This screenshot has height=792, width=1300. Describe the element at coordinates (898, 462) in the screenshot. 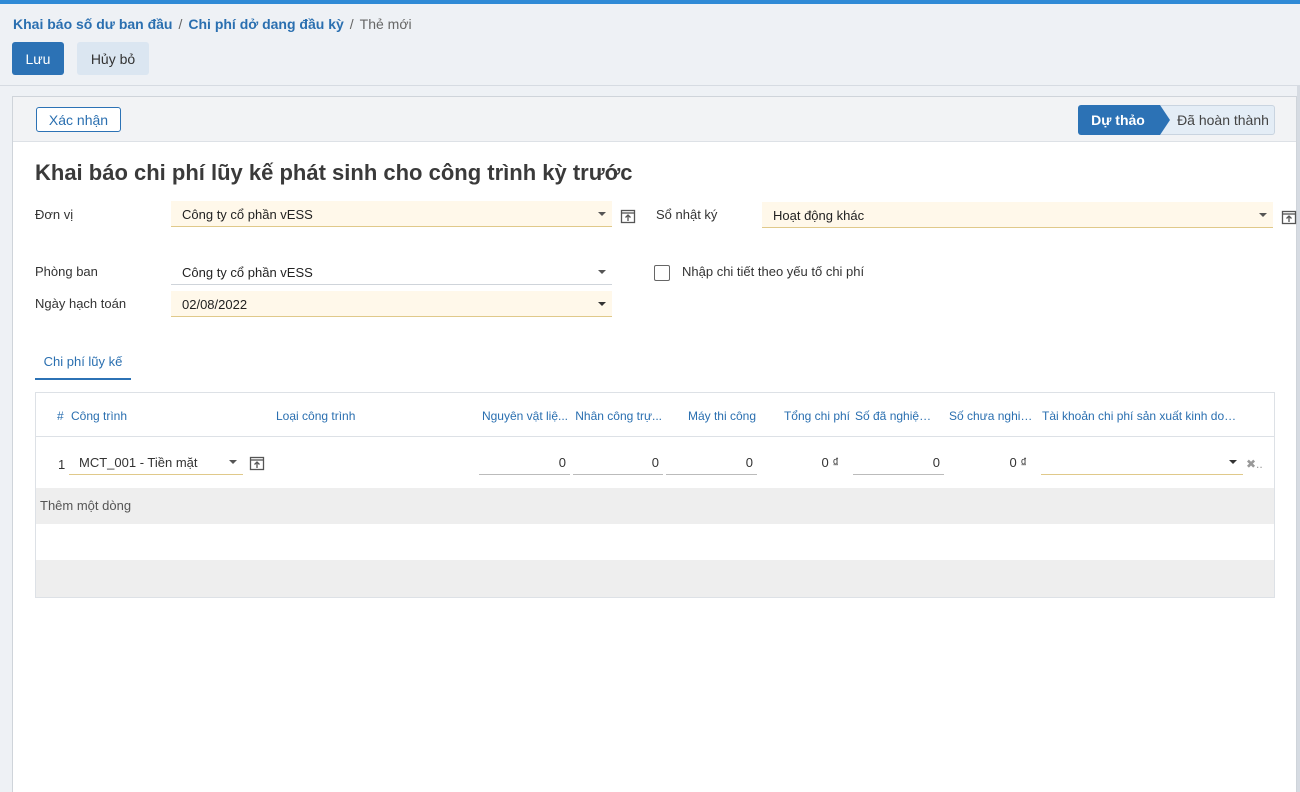

I see `so-da-nghiem-thu-input: 0` at that location.